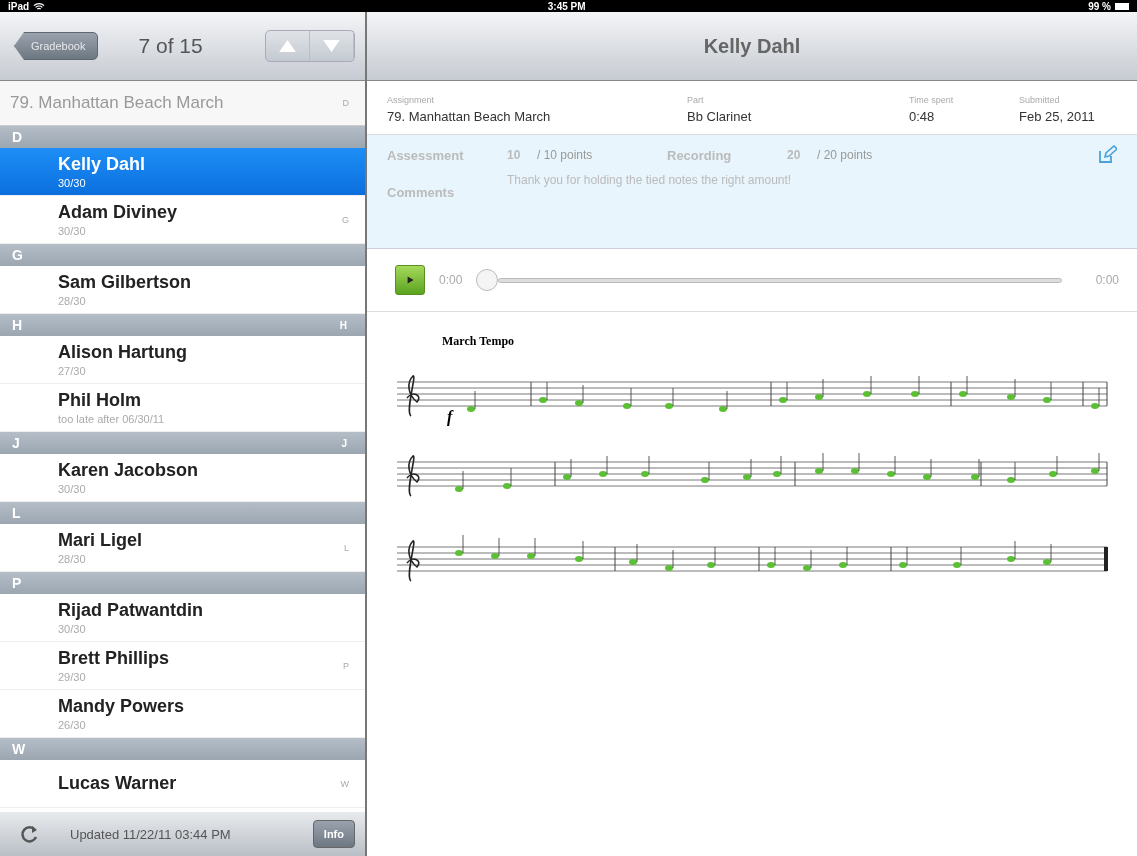  Describe the element at coordinates (1107, 280) in the screenshot. I see `duration-time: 0:00` at that location.